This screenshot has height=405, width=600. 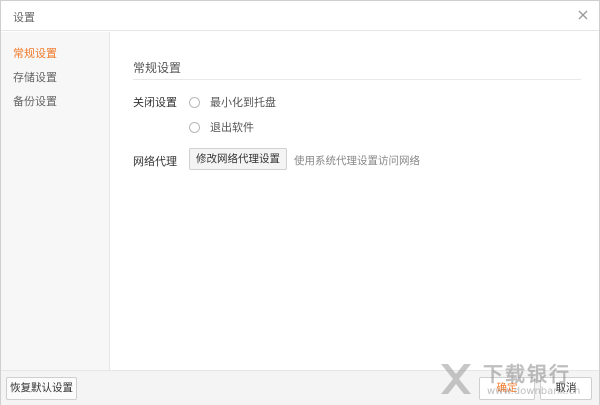 What do you see at coordinates (232, 127) in the screenshot?
I see `radio-label: 退出软件` at bounding box center [232, 127].